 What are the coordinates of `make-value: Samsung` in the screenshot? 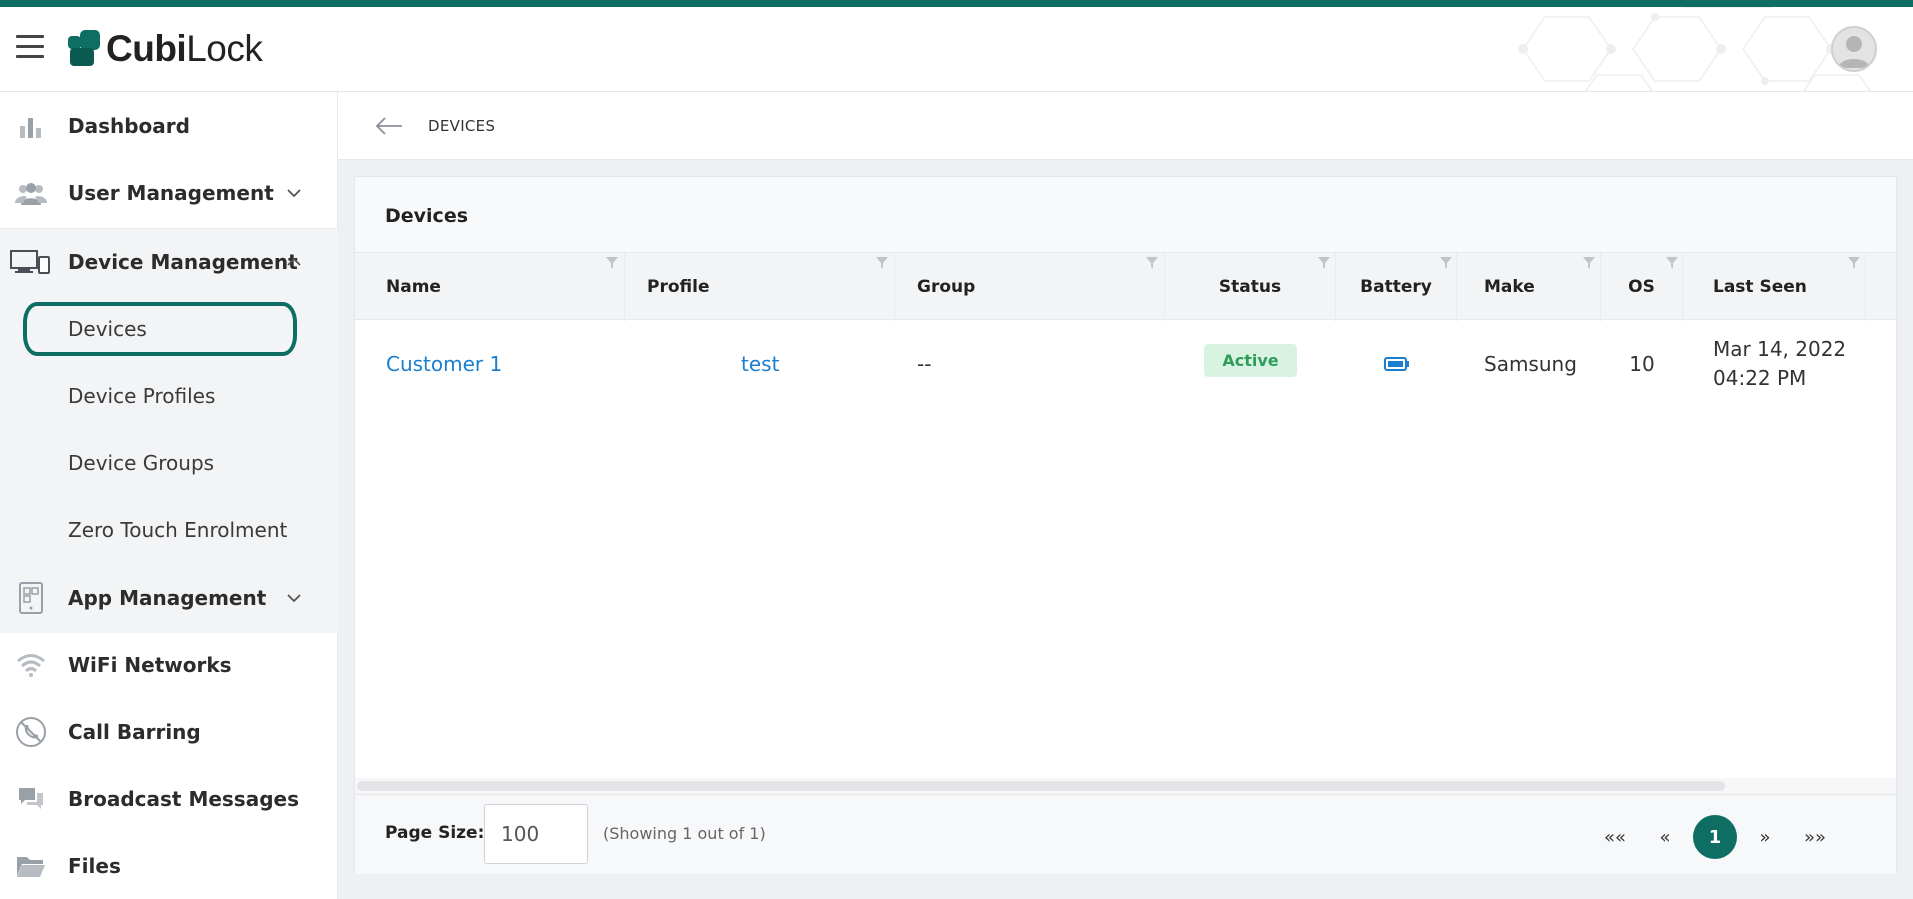 It's located at (1530, 364).